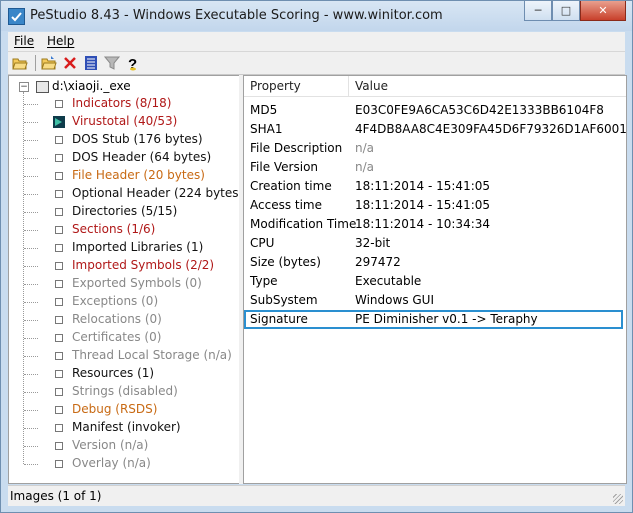 The image size is (633, 513). I want to click on table-row-selected: Signature PE Diminisher v0.1 -> Teraphy, so click(433, 319).